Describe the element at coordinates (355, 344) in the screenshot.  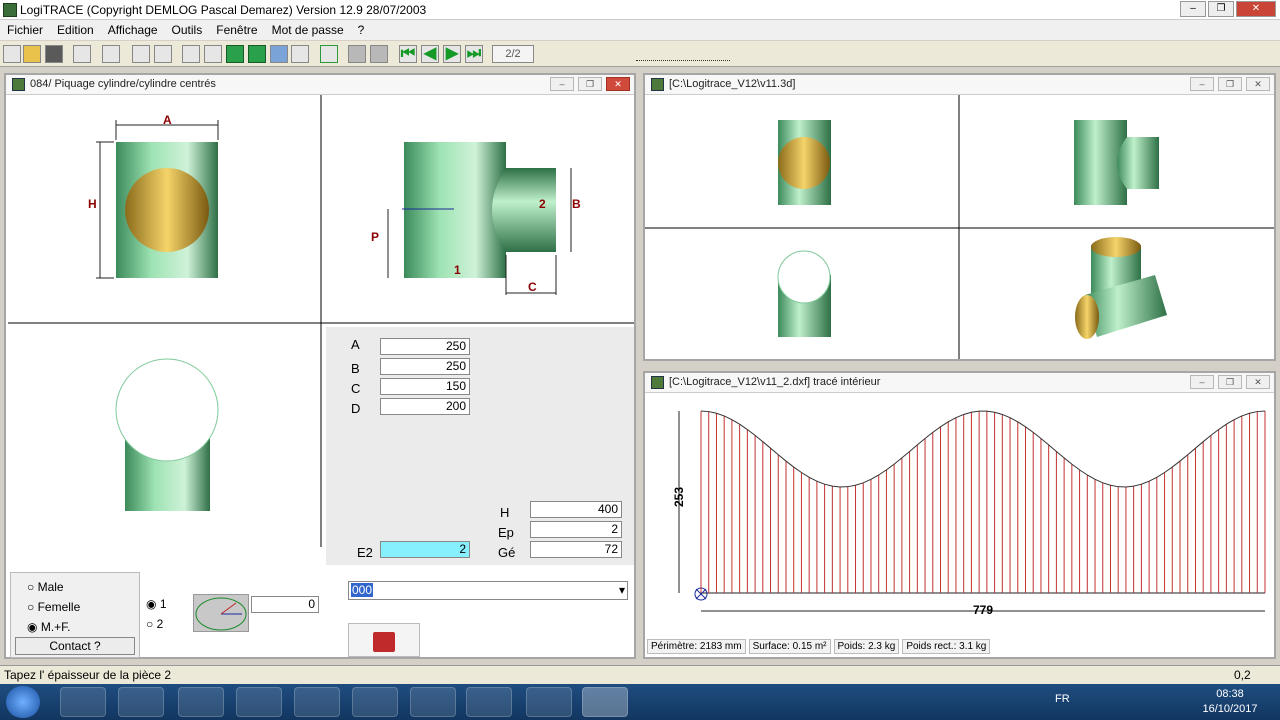
I see `param-label-a: A` at that location.